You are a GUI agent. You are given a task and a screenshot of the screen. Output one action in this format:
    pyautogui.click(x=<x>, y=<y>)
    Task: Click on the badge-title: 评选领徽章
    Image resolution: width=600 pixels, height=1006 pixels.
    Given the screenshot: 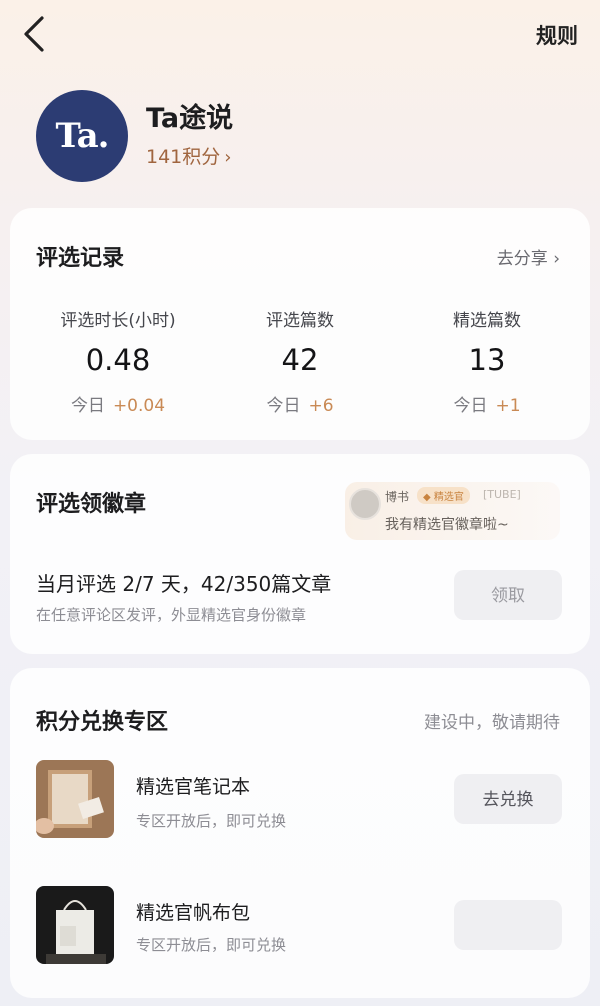 What is the action you would take?
    pyautogui.click(x=91, y=504)
    